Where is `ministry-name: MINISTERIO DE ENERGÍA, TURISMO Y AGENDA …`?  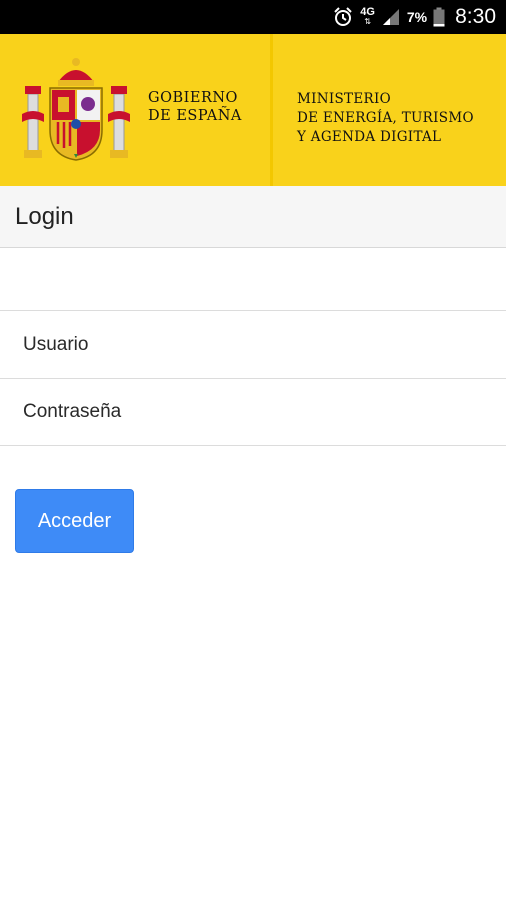 ministry-name: MINISTERIO DE ENERGÍA, TURISMO Y AGENDA … is located at coordinates (385, 118).